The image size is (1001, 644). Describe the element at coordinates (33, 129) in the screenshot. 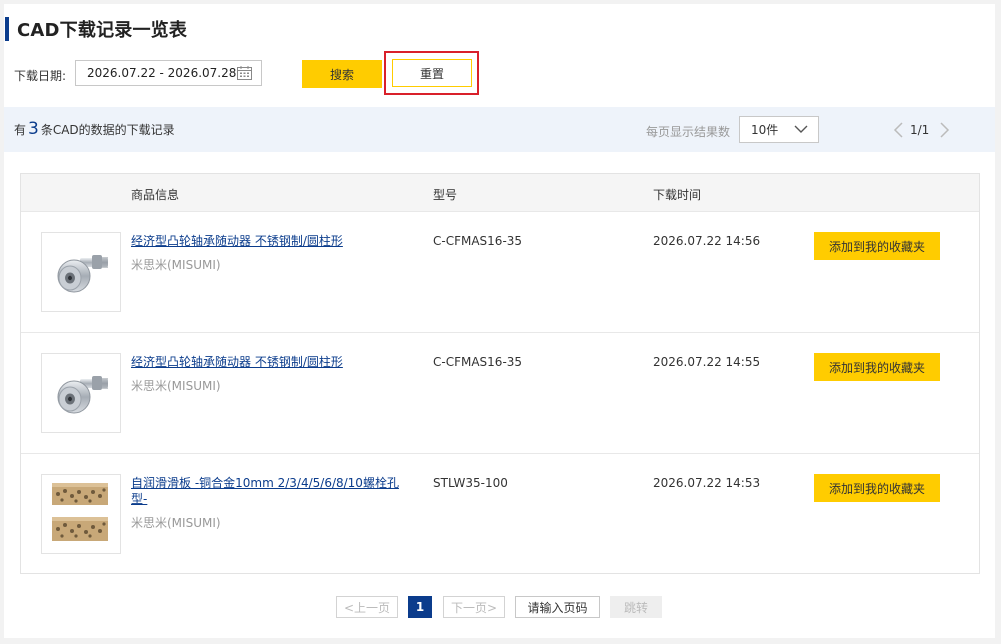

I see `result-count-number: 3` at that location.